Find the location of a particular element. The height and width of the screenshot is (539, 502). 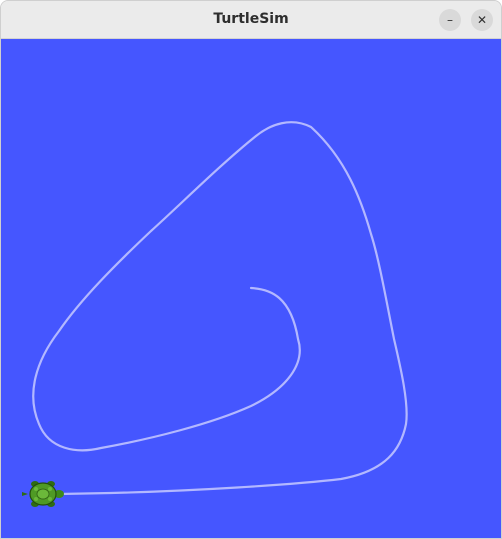

window-title: TurtleSim is located at coordinates (251, 19).